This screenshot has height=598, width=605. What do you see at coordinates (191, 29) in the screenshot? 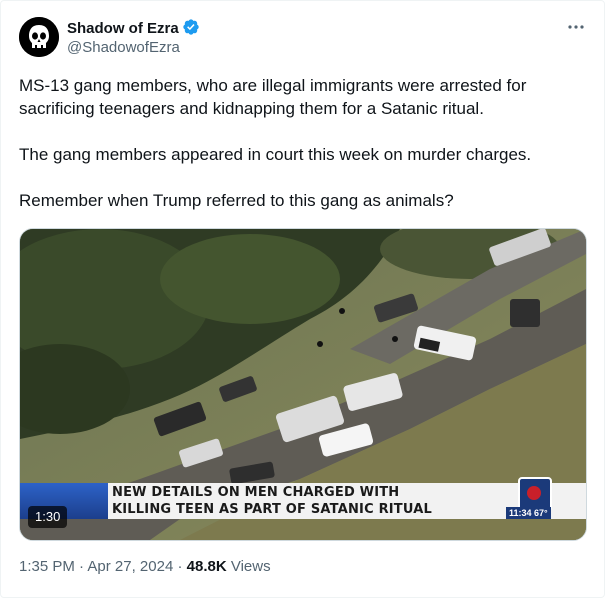
I see `verified-badge-icon` at bounding box center [191, 29].